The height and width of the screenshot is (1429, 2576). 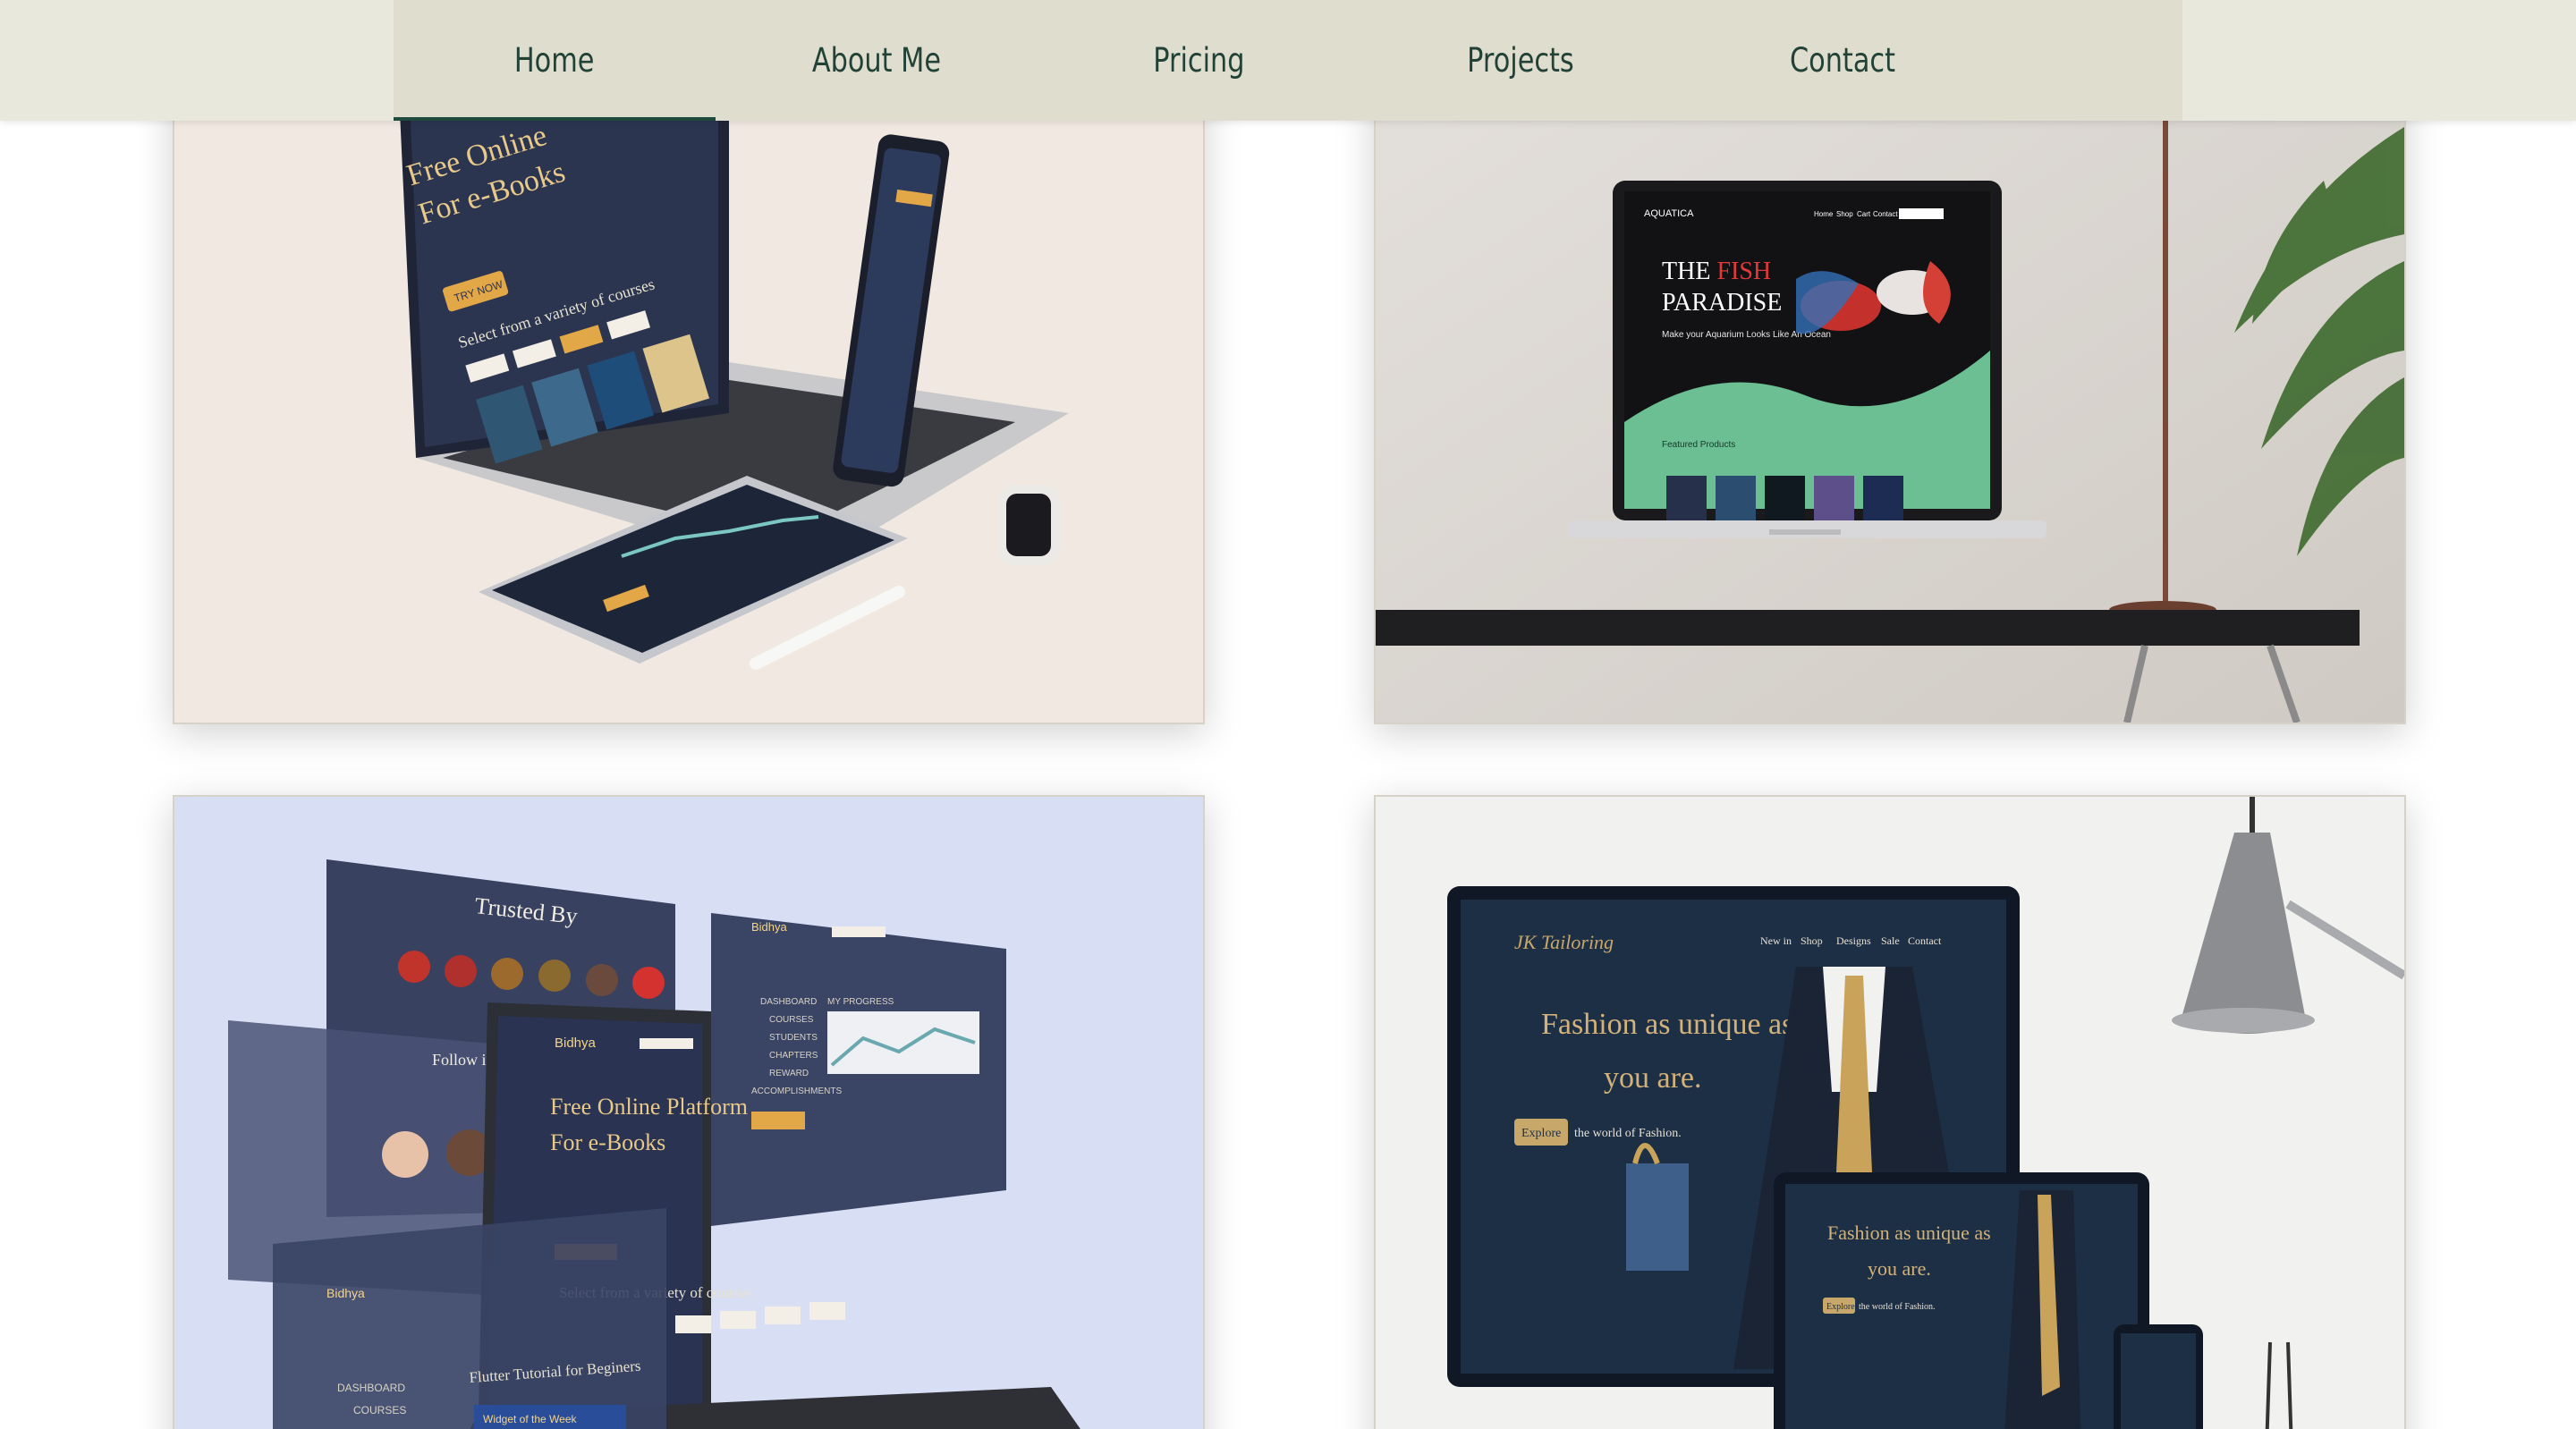 What do you see at coordinates (345, 1293) in the screenshot?
I see `bidhya-dash-brand: Bidhya` at bounding box center [345, 1293].